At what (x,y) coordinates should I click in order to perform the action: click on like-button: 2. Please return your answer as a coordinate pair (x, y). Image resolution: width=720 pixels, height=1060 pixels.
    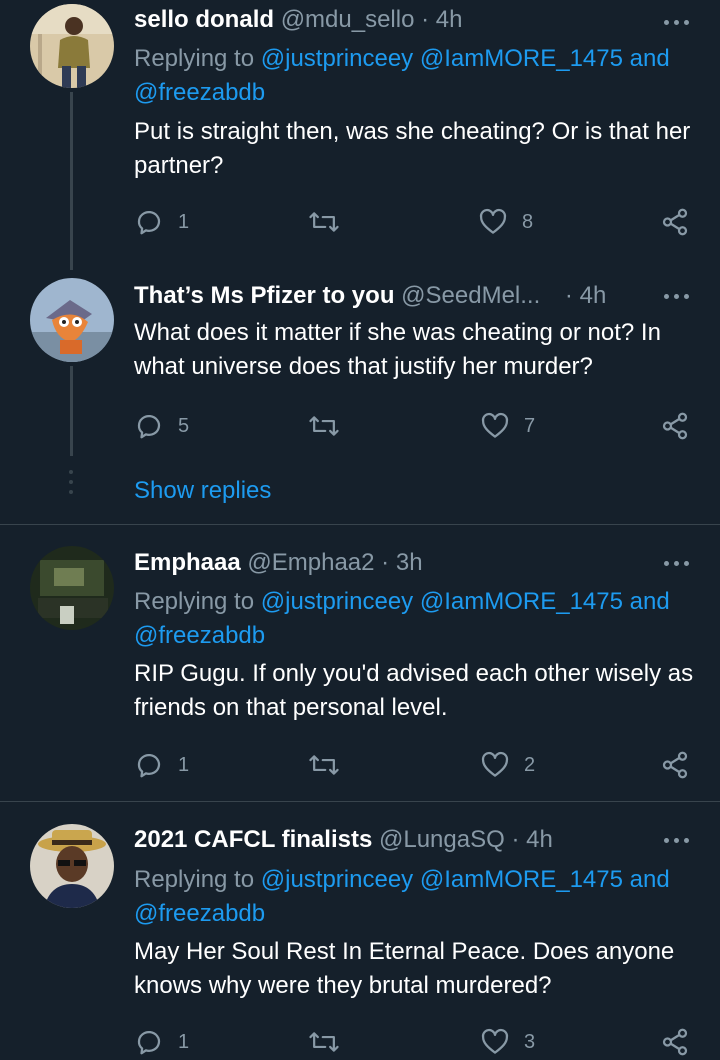
    Looking at the image, I should click on (507, 765).